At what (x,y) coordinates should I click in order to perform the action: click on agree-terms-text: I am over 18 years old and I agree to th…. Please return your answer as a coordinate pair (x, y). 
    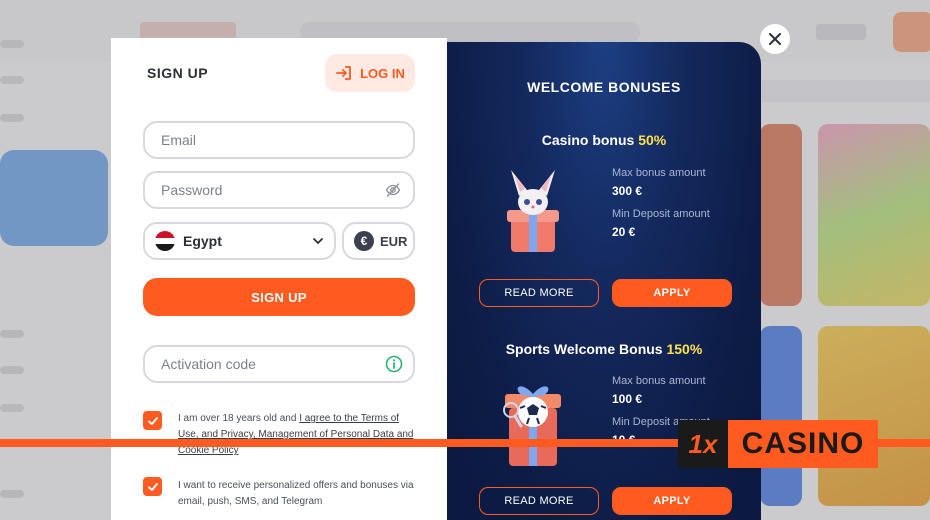
    Looking at the image, I should click on (298, 435).